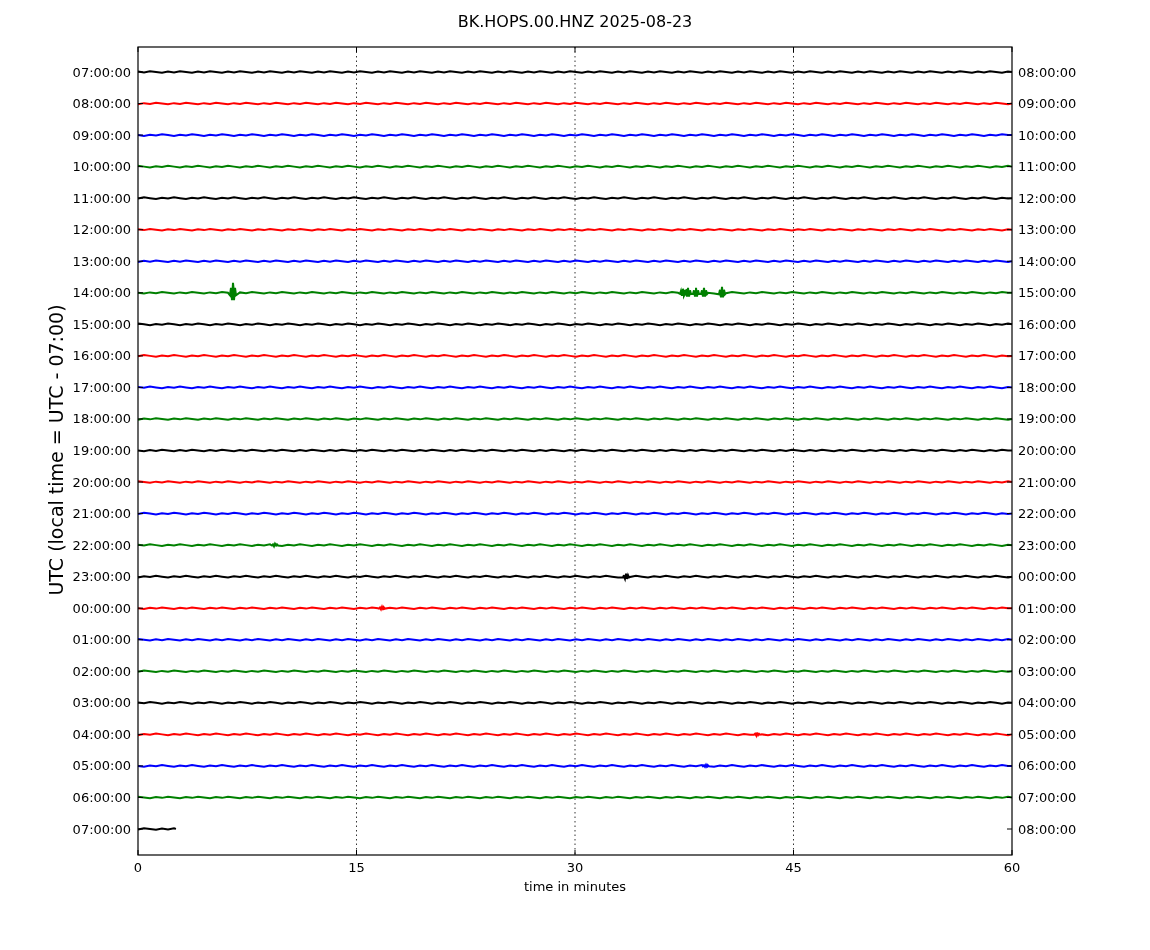 The image size is (1150, 950). What do you see at coordinates (356, 867) in the screenshot?
I see `tick-label: 15` at bounding box center [356, 867].